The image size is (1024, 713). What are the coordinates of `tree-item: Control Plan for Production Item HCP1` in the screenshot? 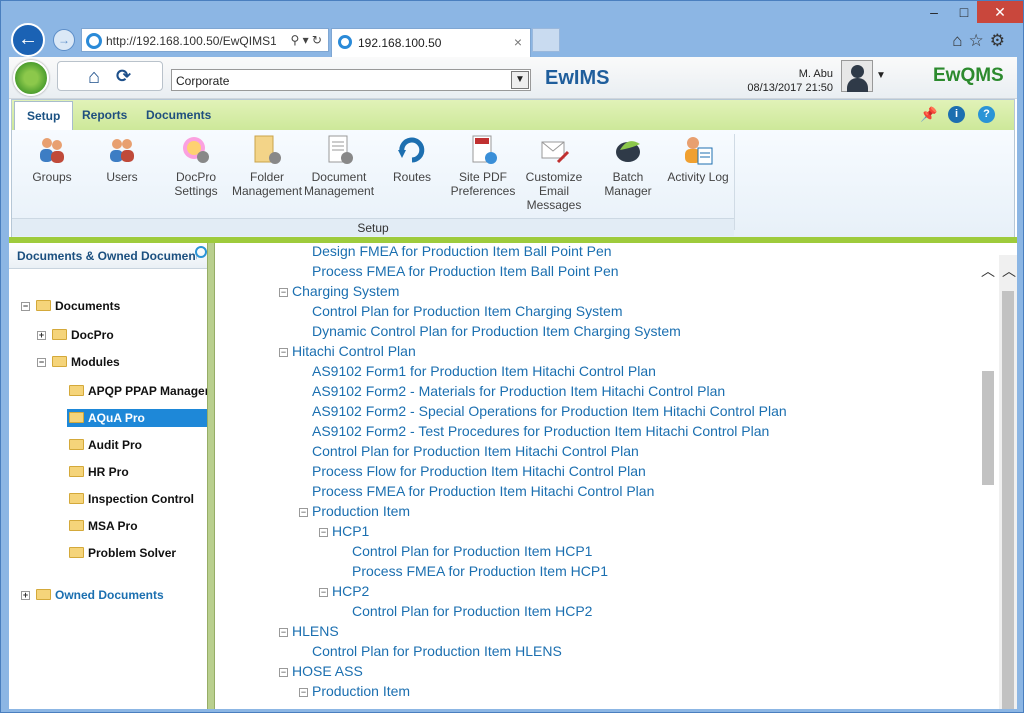 It's located at (472, 551).